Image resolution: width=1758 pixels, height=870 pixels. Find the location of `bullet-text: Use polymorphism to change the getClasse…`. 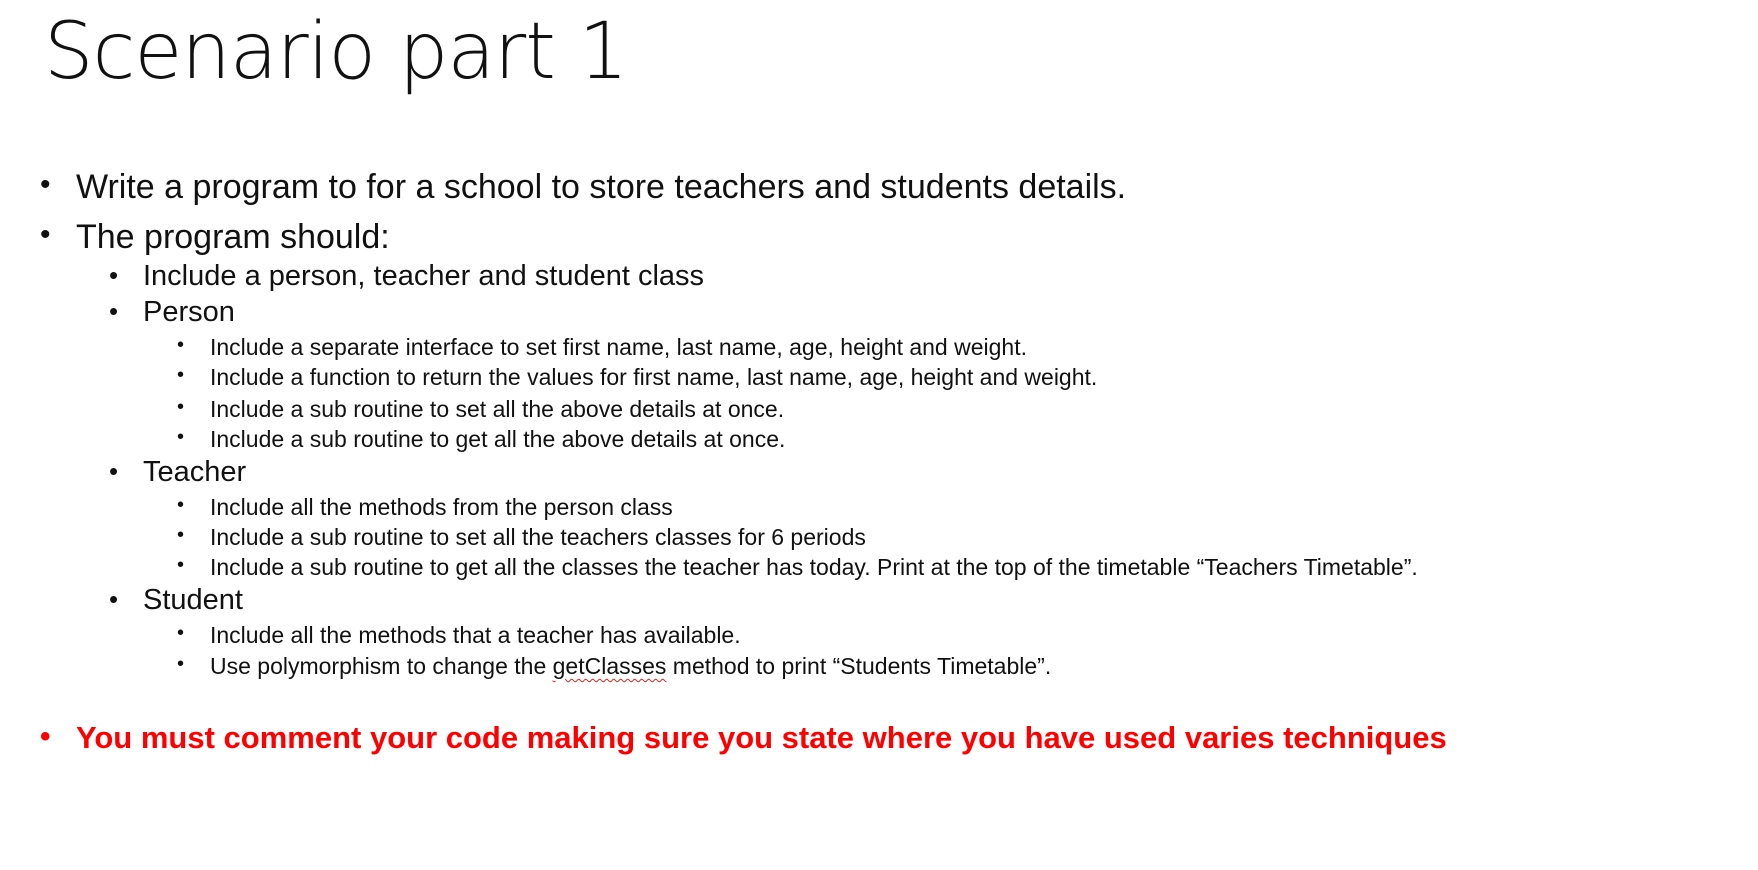

bullet-text: Use polymorphism to change the getClasse… is located at coordinates (630, 666).